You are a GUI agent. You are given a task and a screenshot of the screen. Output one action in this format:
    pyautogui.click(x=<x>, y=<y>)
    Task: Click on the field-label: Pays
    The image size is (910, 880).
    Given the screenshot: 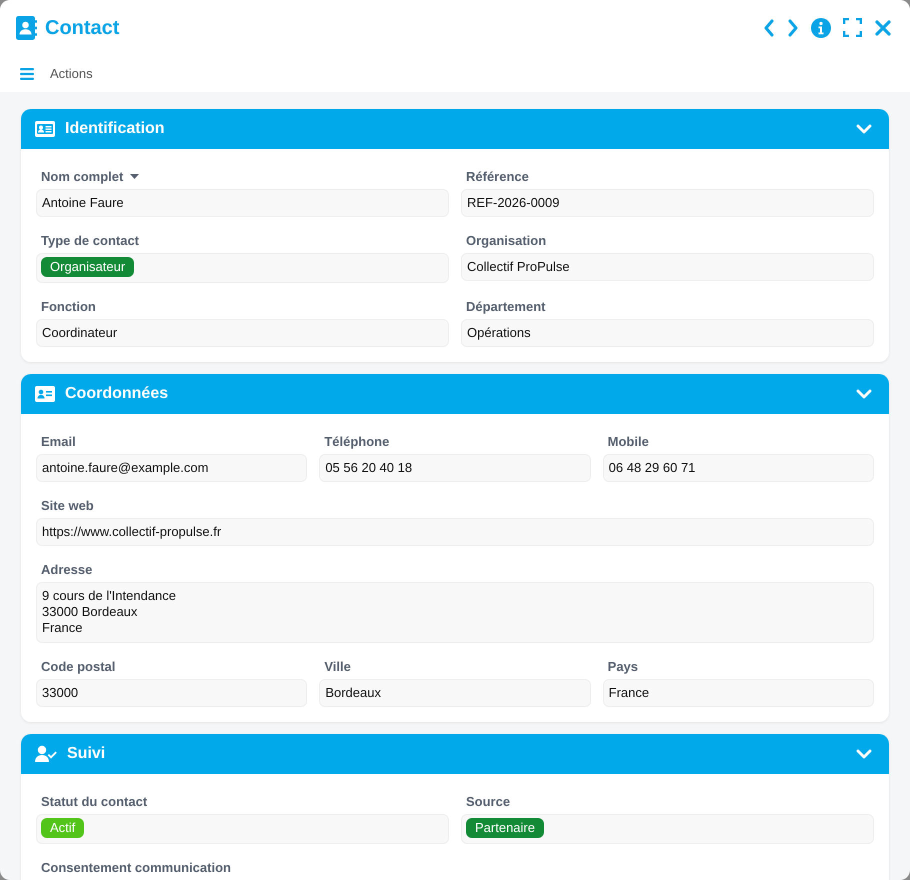 What is the action you would take?
    pyautogui.click(x=623, y=667)
    